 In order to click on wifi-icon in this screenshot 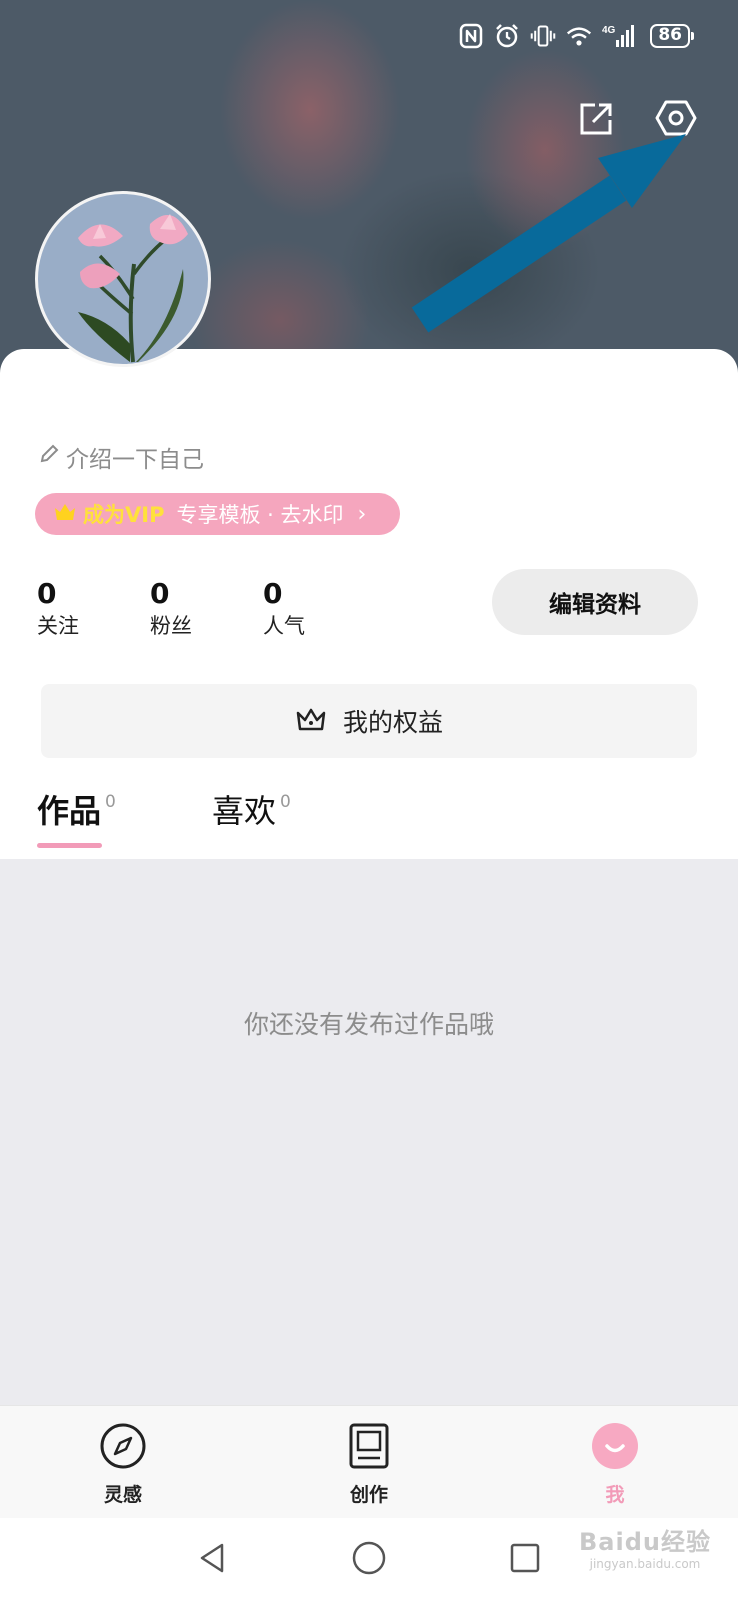, I will do `click(579, 36)`.